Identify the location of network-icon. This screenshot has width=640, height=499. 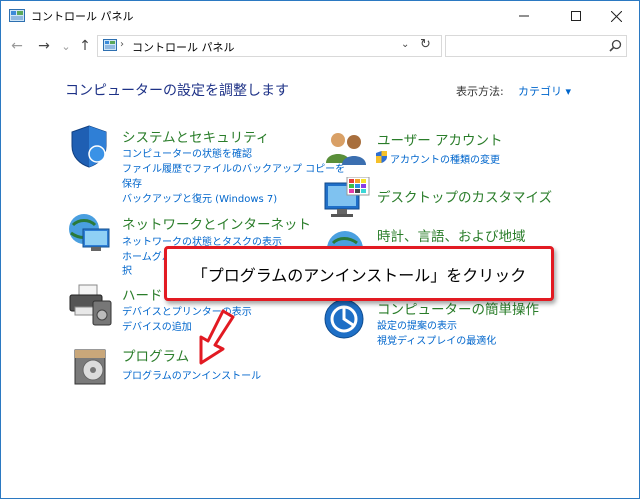
(90, 233).